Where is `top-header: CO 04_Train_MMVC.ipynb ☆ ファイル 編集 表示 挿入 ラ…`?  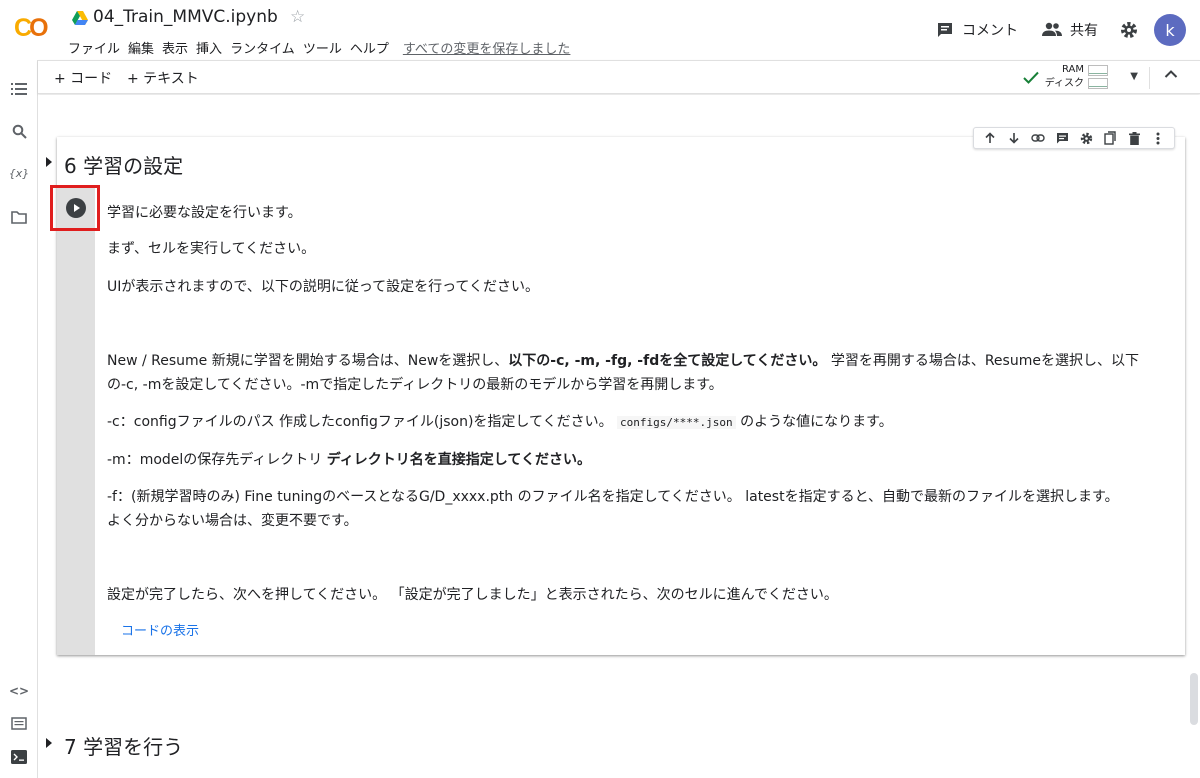
top-header: CO 04_Train_MMVC.ipynb ☆ ファイル 編集 表示 挿入 ラ… is located at coordinates (600, 30).